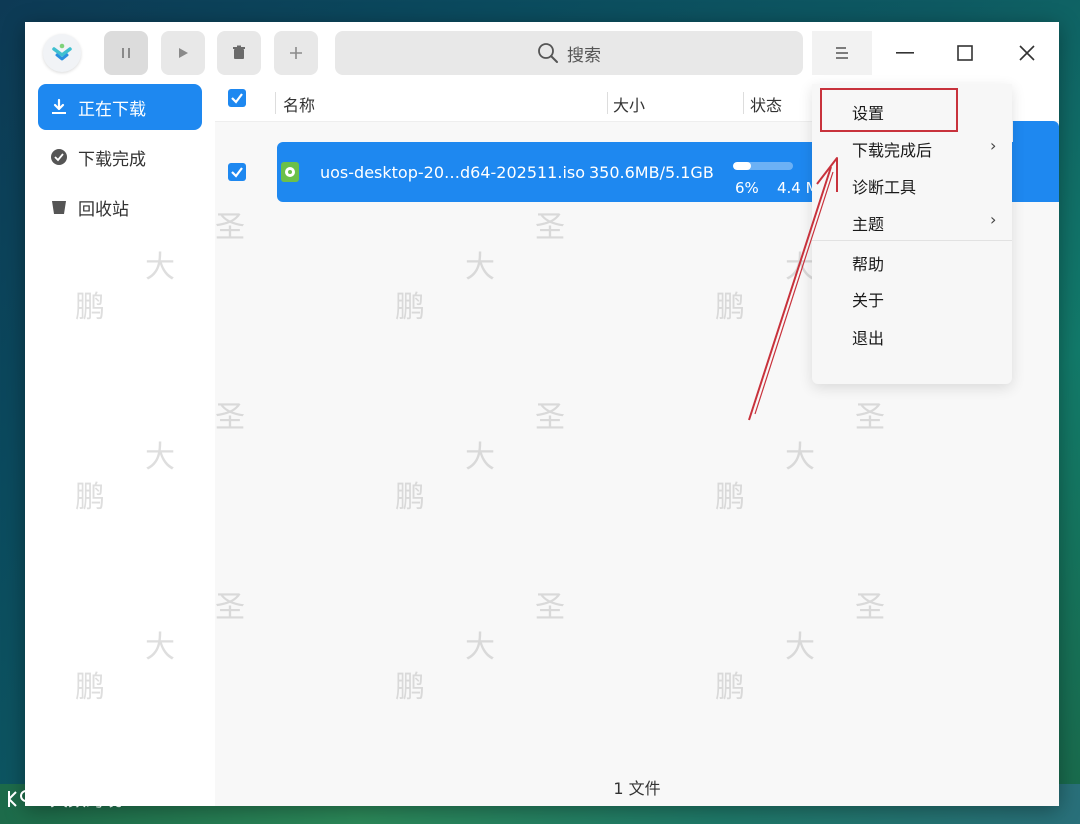 The image size is (1080, 824). What do you see at coordinates (86, 800) in the screenshot?
I see `brand-label: 大数跨境` at bounding box center [86, 800].